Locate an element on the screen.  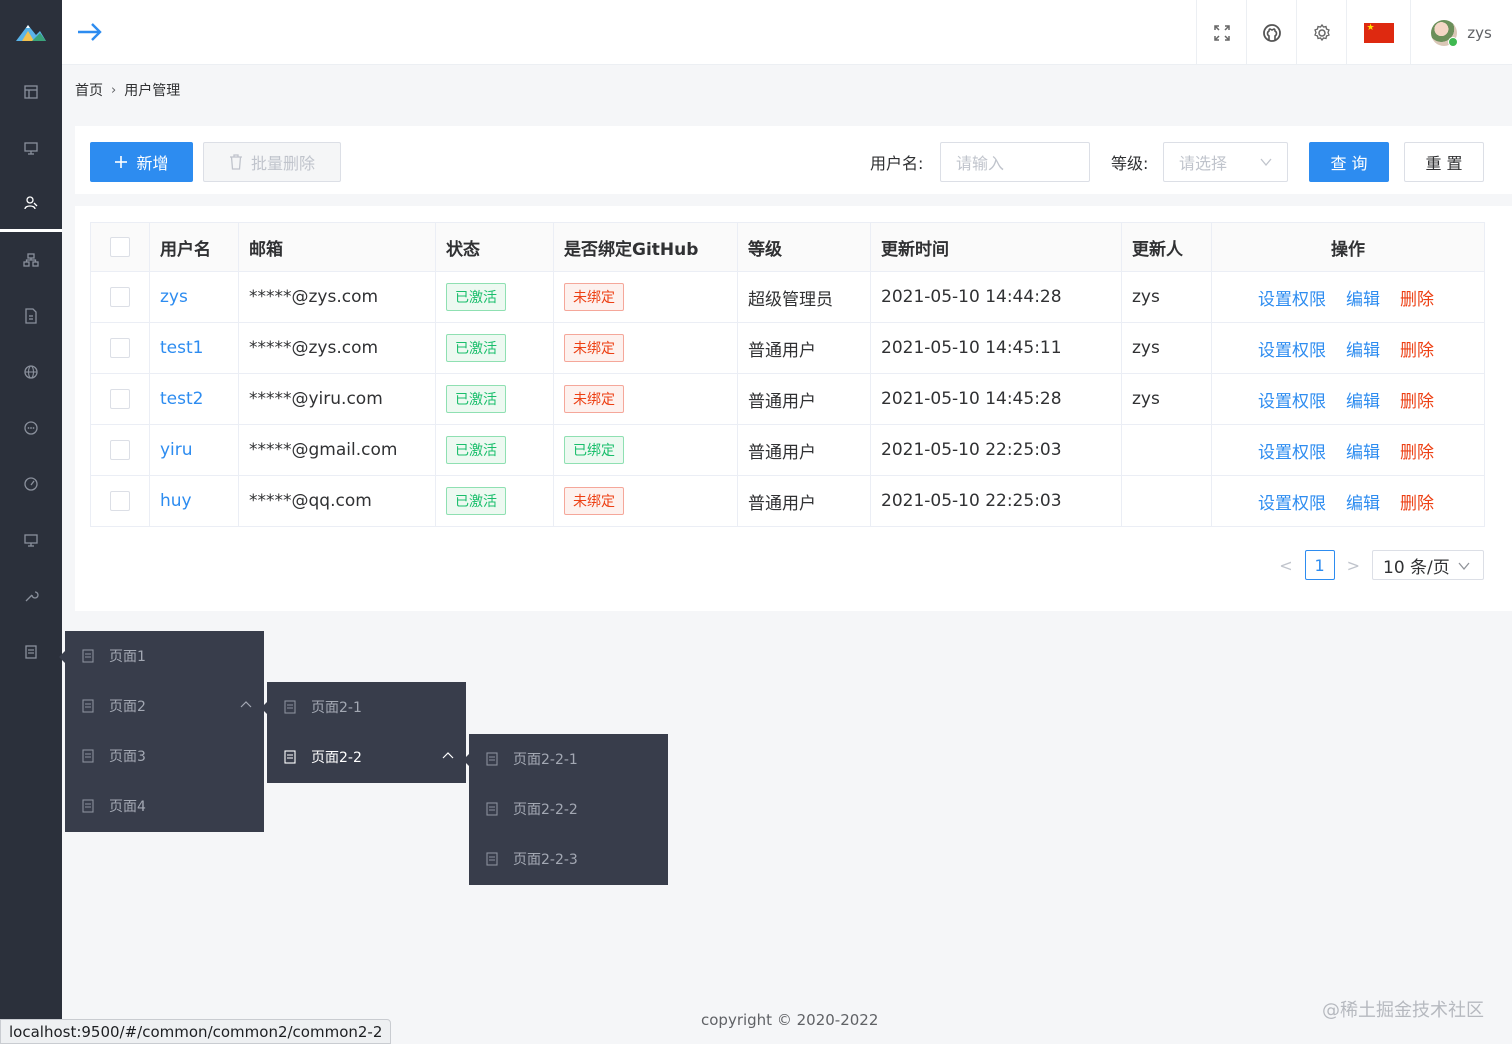
updated-cell: 2021-05-10 22:25:03 is located at coordinates (996, 501).